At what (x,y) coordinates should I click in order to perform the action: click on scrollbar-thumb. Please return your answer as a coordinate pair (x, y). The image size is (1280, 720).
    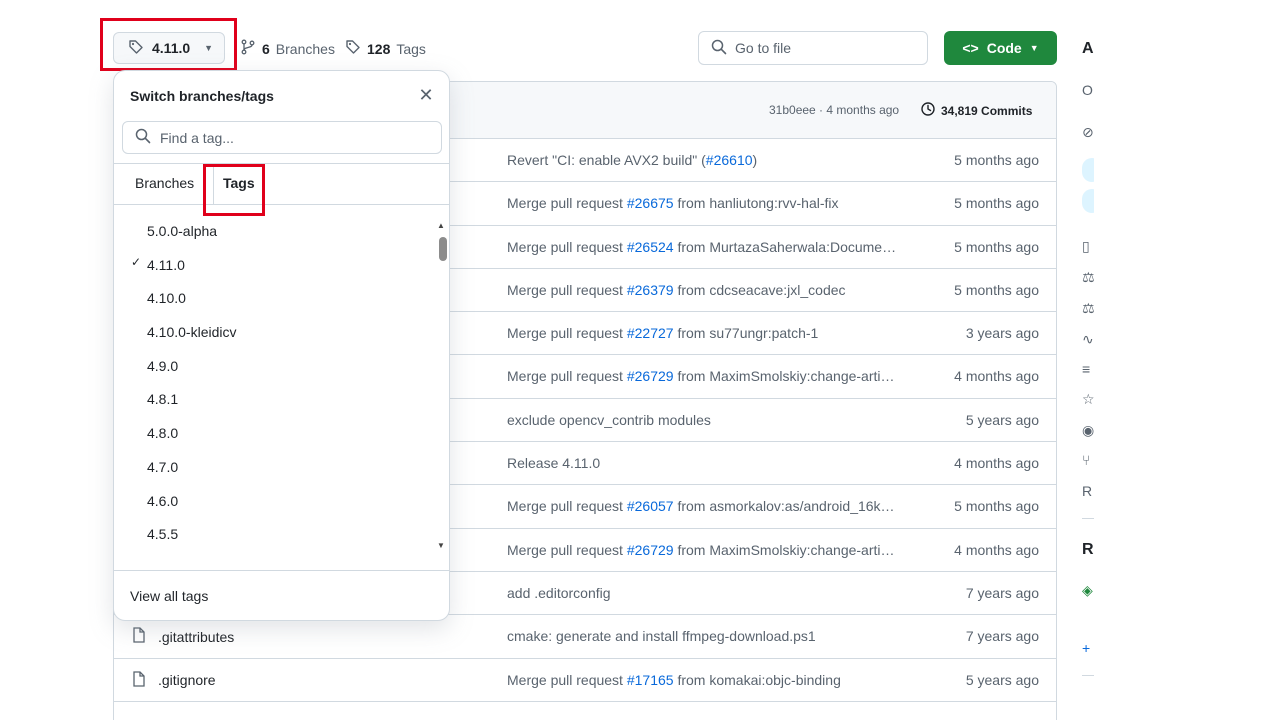
    Looking at the image, I should click on (443, 249).